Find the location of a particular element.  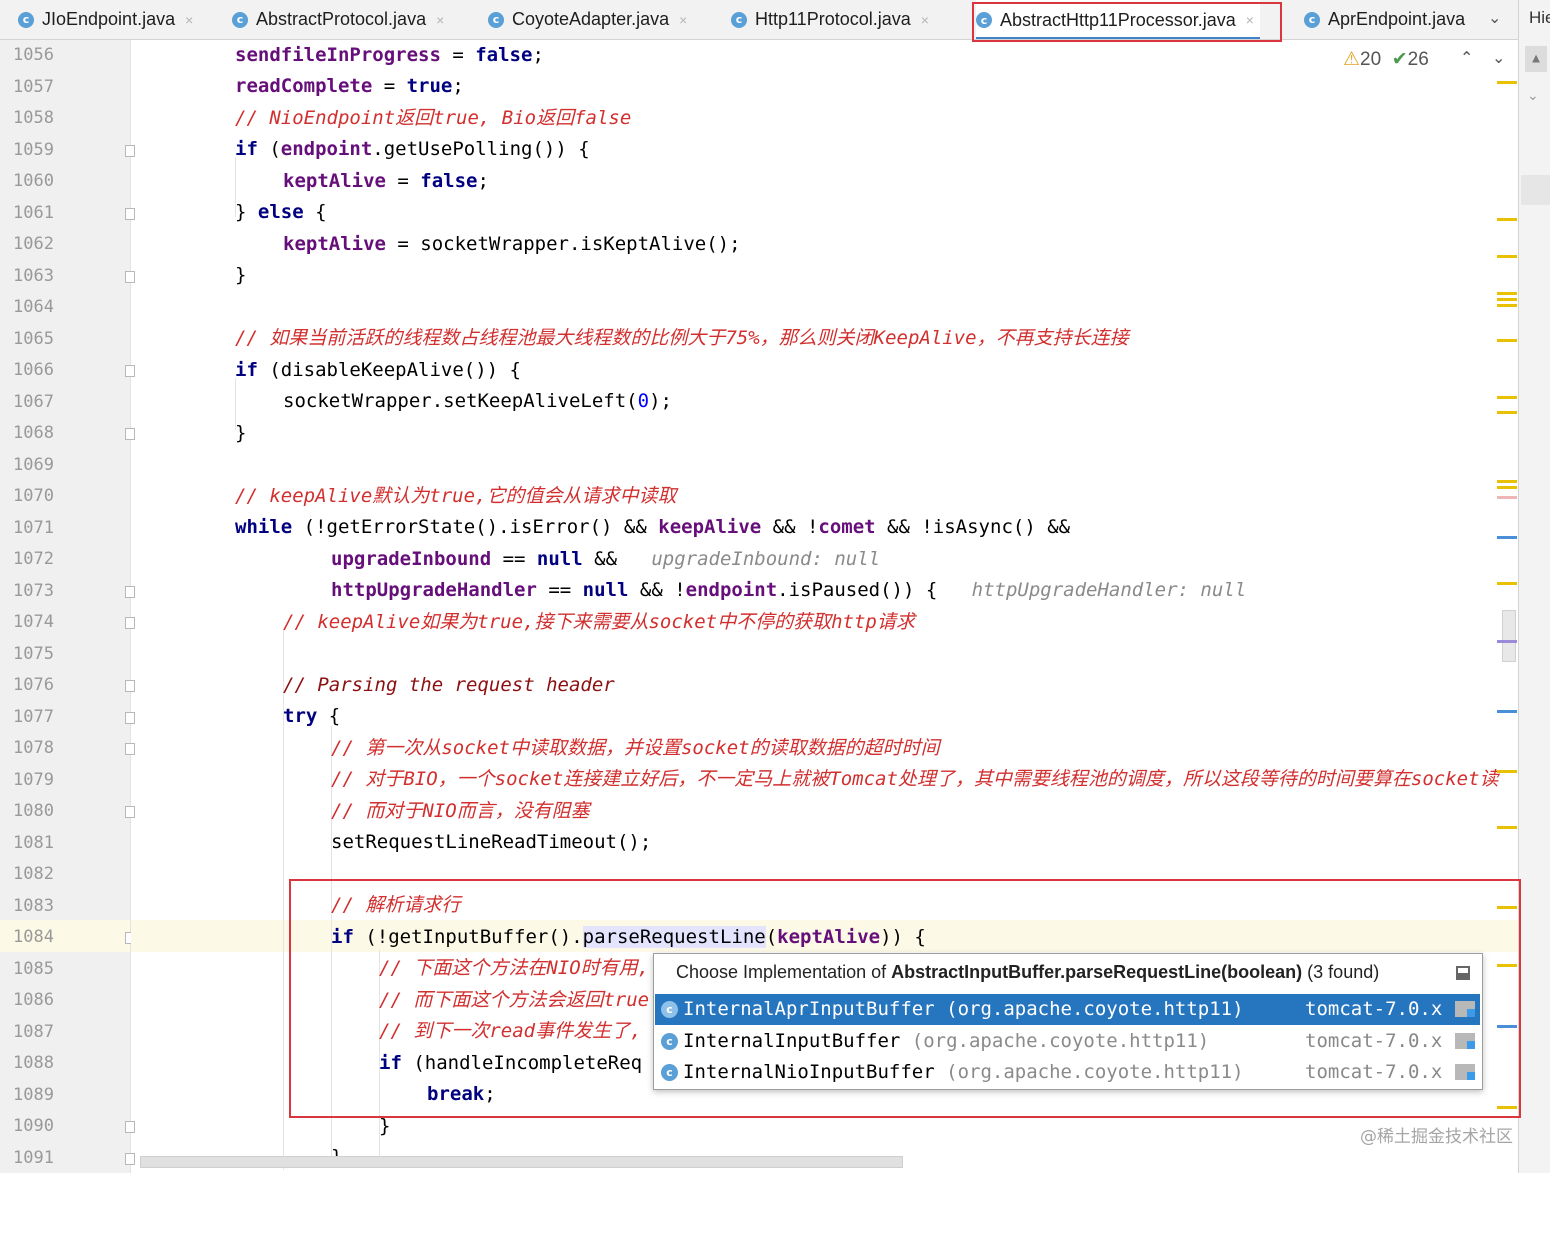

active-tab-highlight-box is located at coordinates (1127, 22).